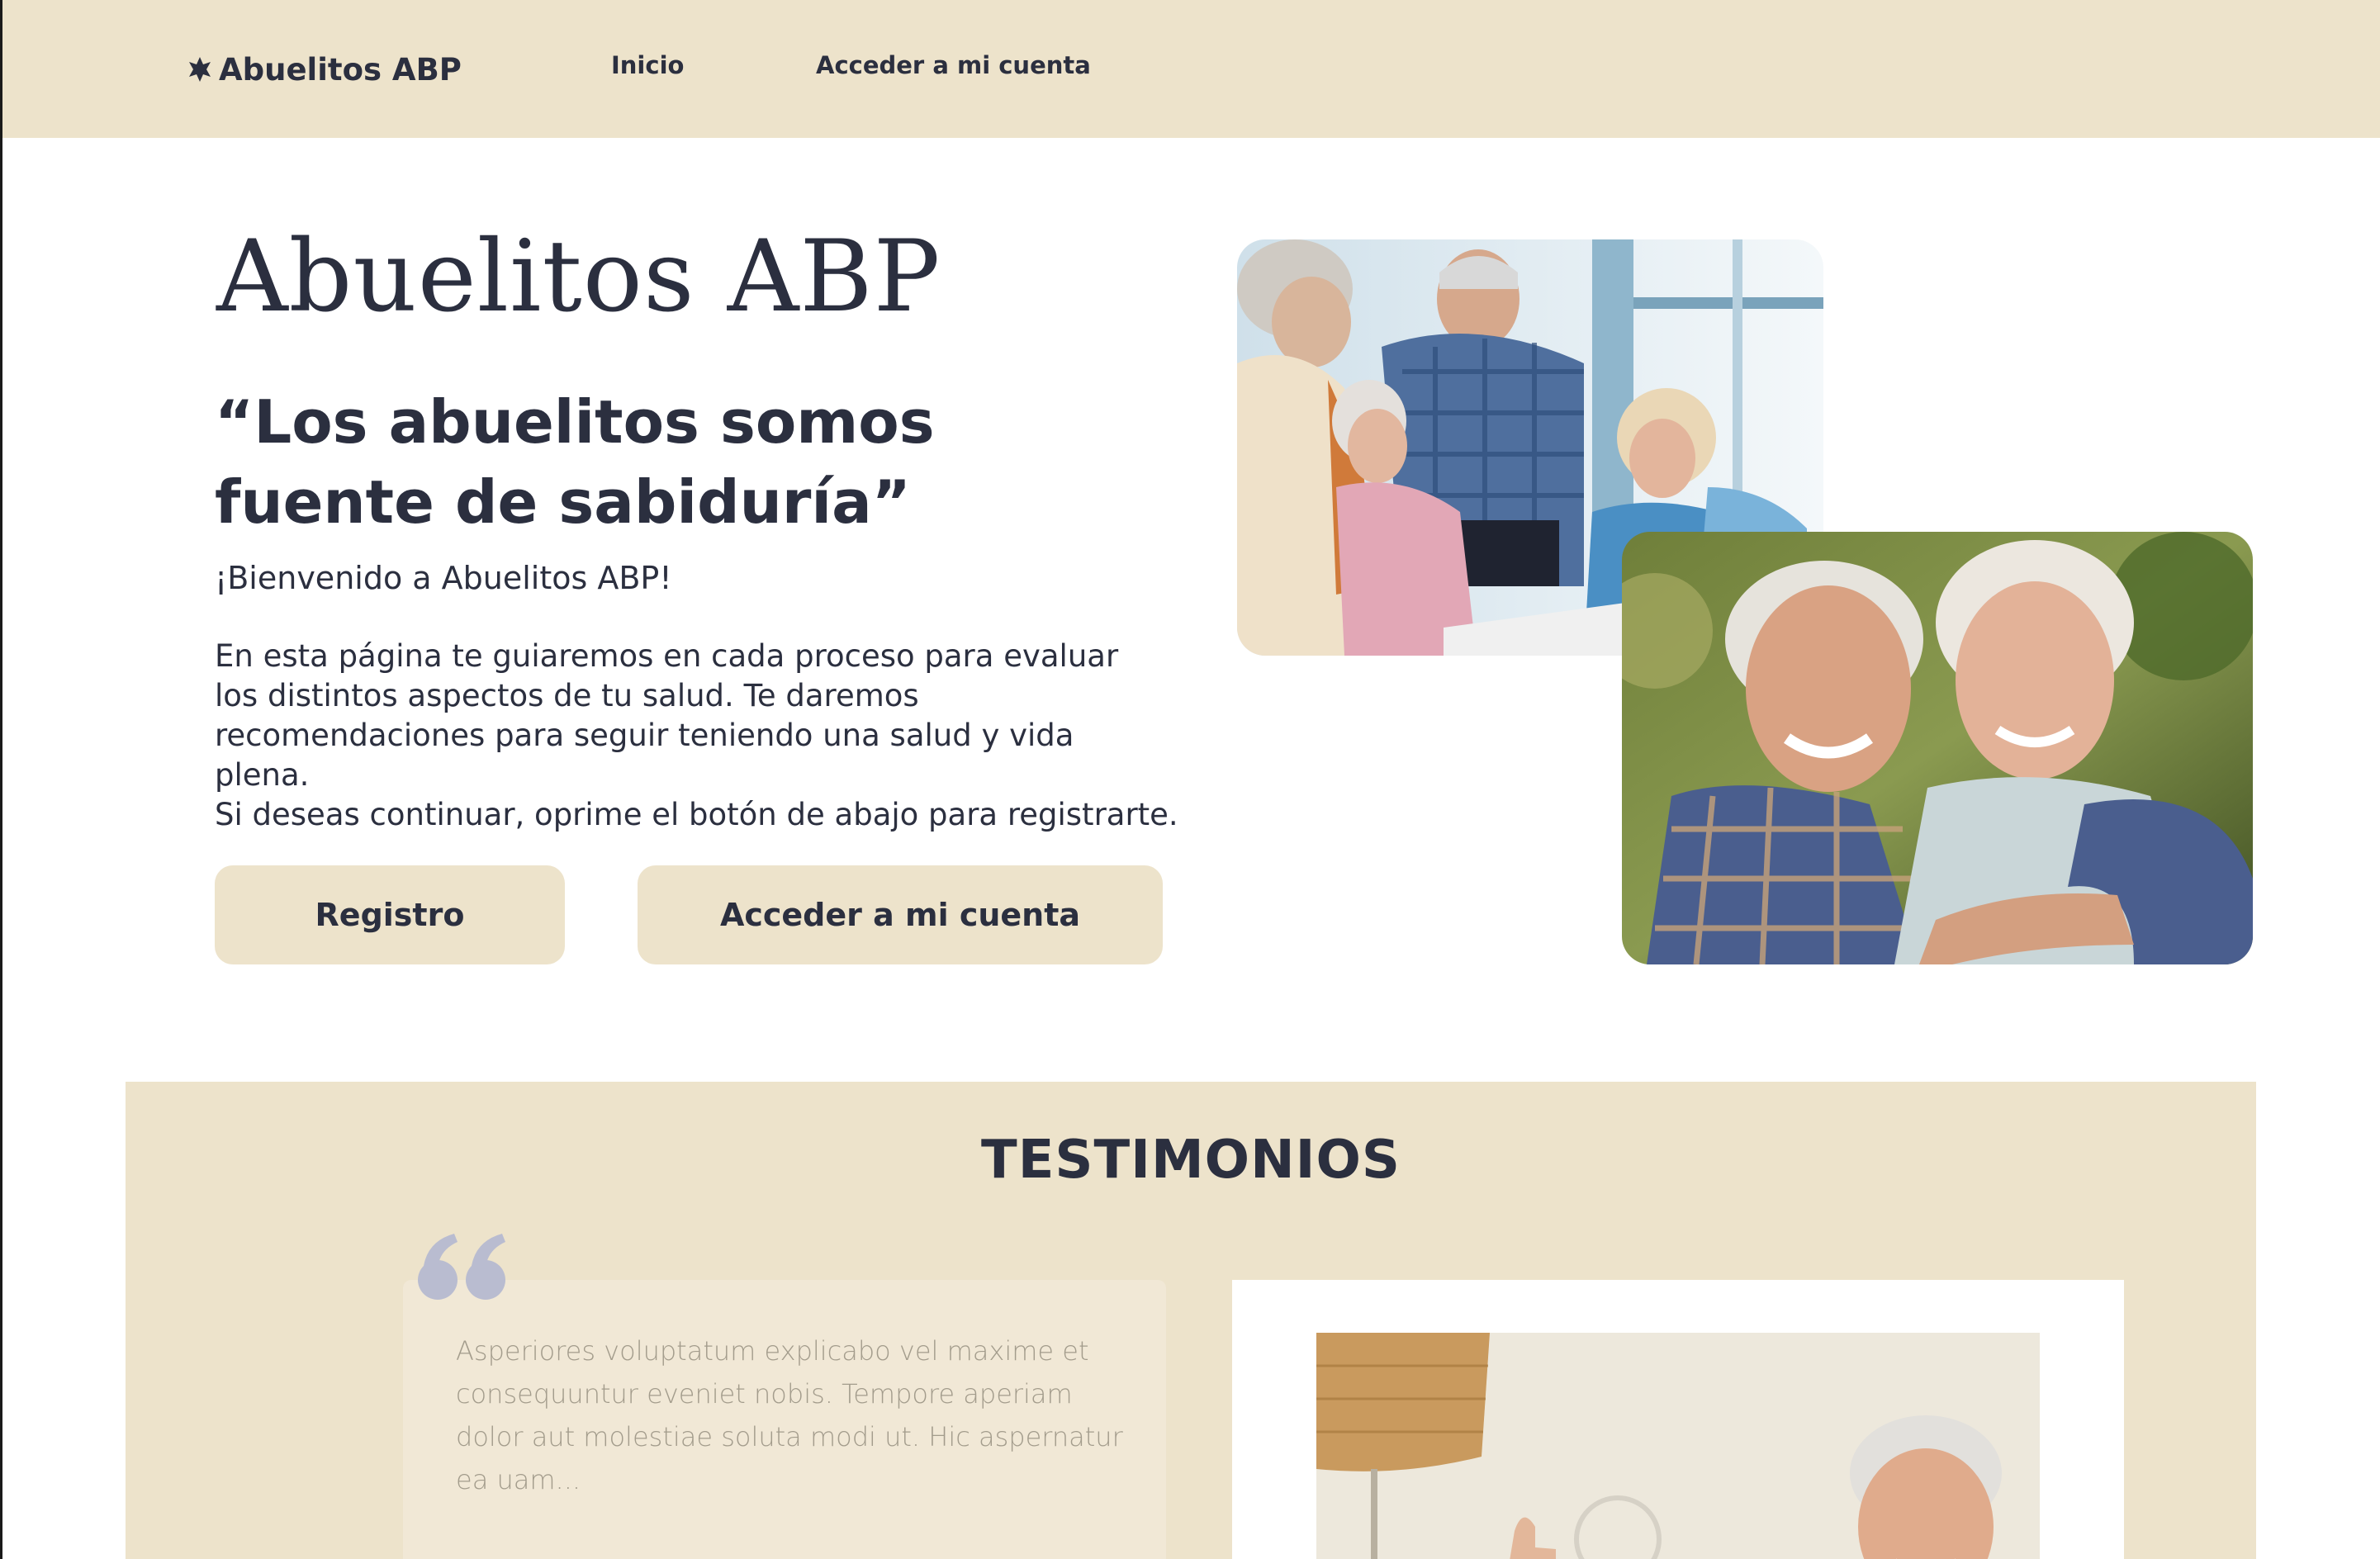 This screenshot has height=1559, width=2380. Describe the element at coordinates (462, 1266) in the screenshot. I see `quote-mark-icon` at that location.